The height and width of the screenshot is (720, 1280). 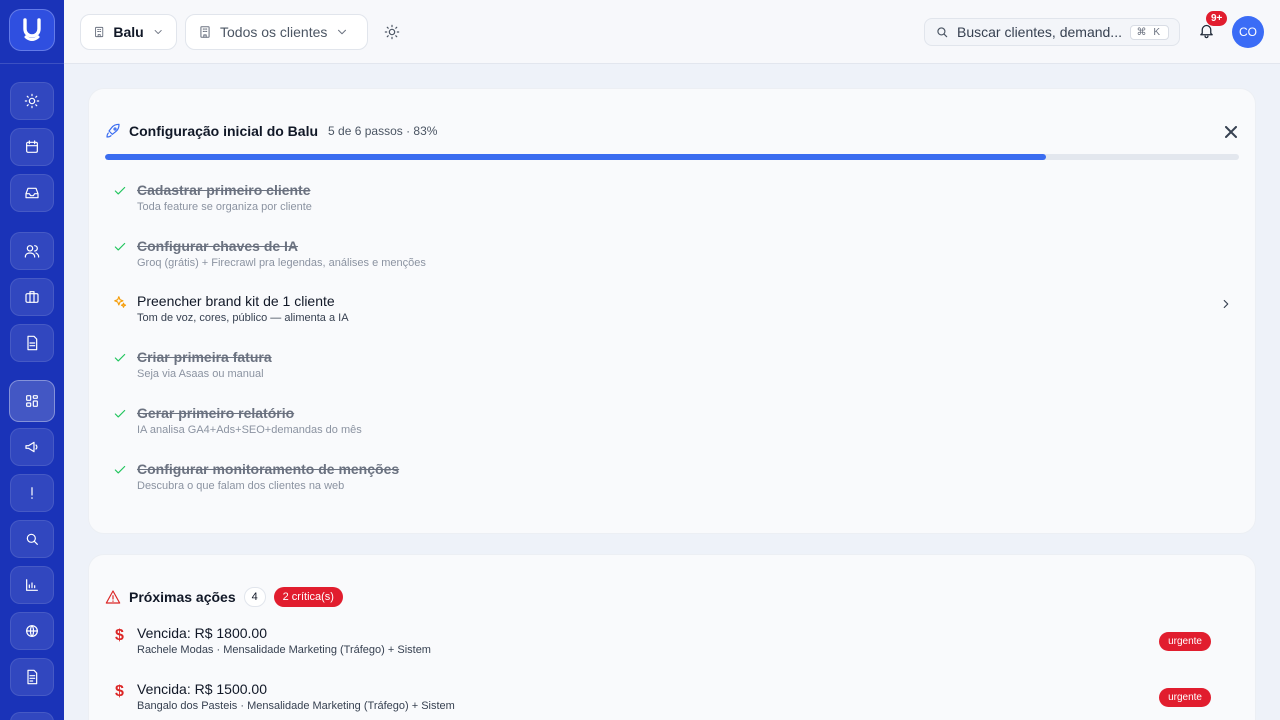 I want to click on workspace-name: Balu, so click(x=128, y=32).